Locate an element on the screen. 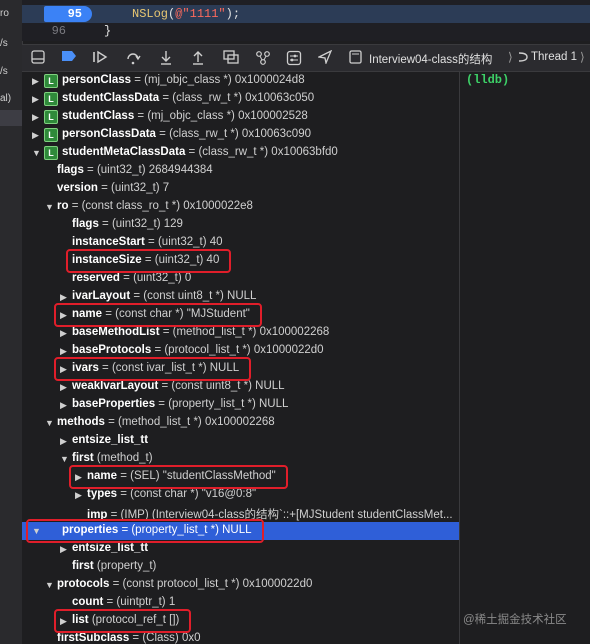 This screenshot has width=590, height=644. variable-value: = (protocol_list_t *) 0x1000022d0 is located at coordinates (237, 350).